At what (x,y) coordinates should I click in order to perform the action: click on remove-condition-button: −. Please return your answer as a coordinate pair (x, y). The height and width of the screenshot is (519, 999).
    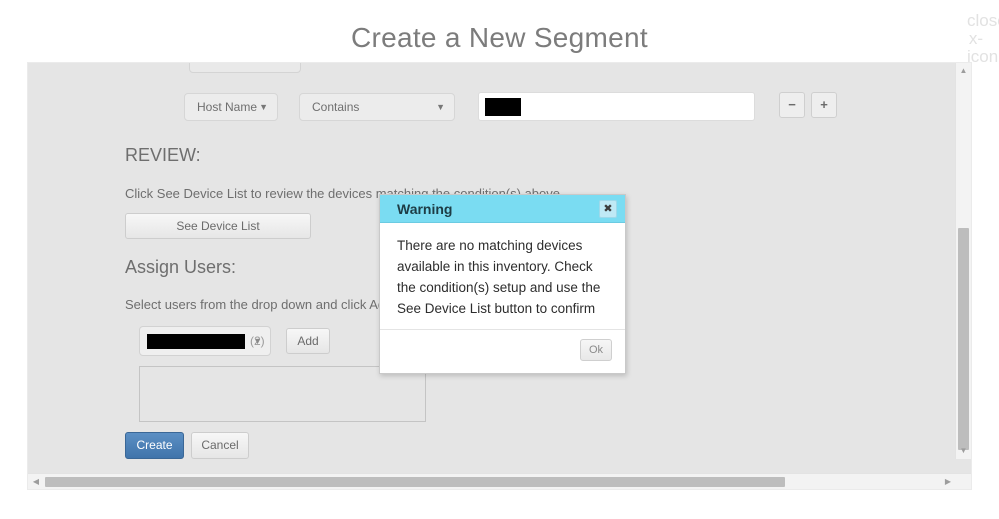
    Looking at the image, I should click on (792, 105).